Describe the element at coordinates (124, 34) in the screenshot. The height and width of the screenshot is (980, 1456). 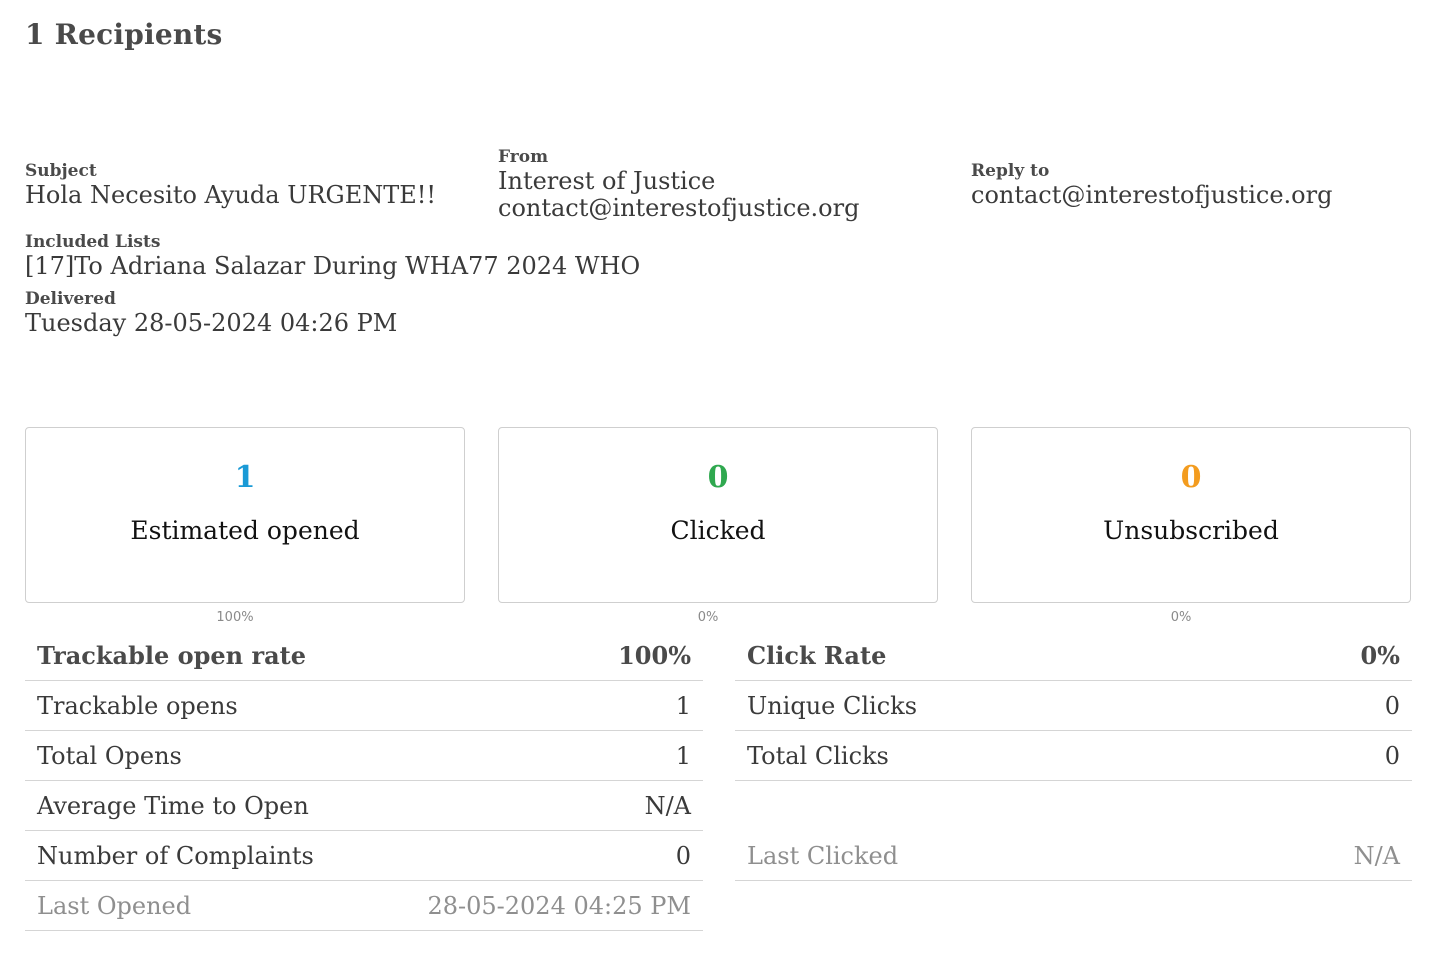
I see `page-title: 1 Recipients` at that location.